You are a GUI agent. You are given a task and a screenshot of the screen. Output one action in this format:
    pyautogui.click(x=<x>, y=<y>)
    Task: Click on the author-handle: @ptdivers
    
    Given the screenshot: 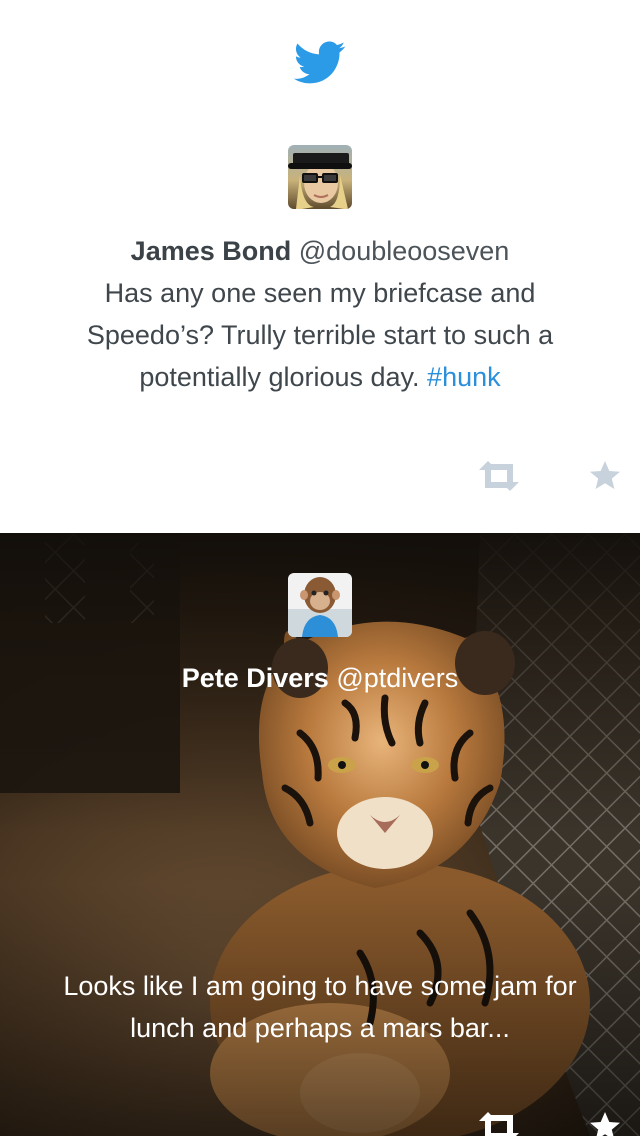 What is the action you would take?
    pyautogui.click(x=397, y=678)
    